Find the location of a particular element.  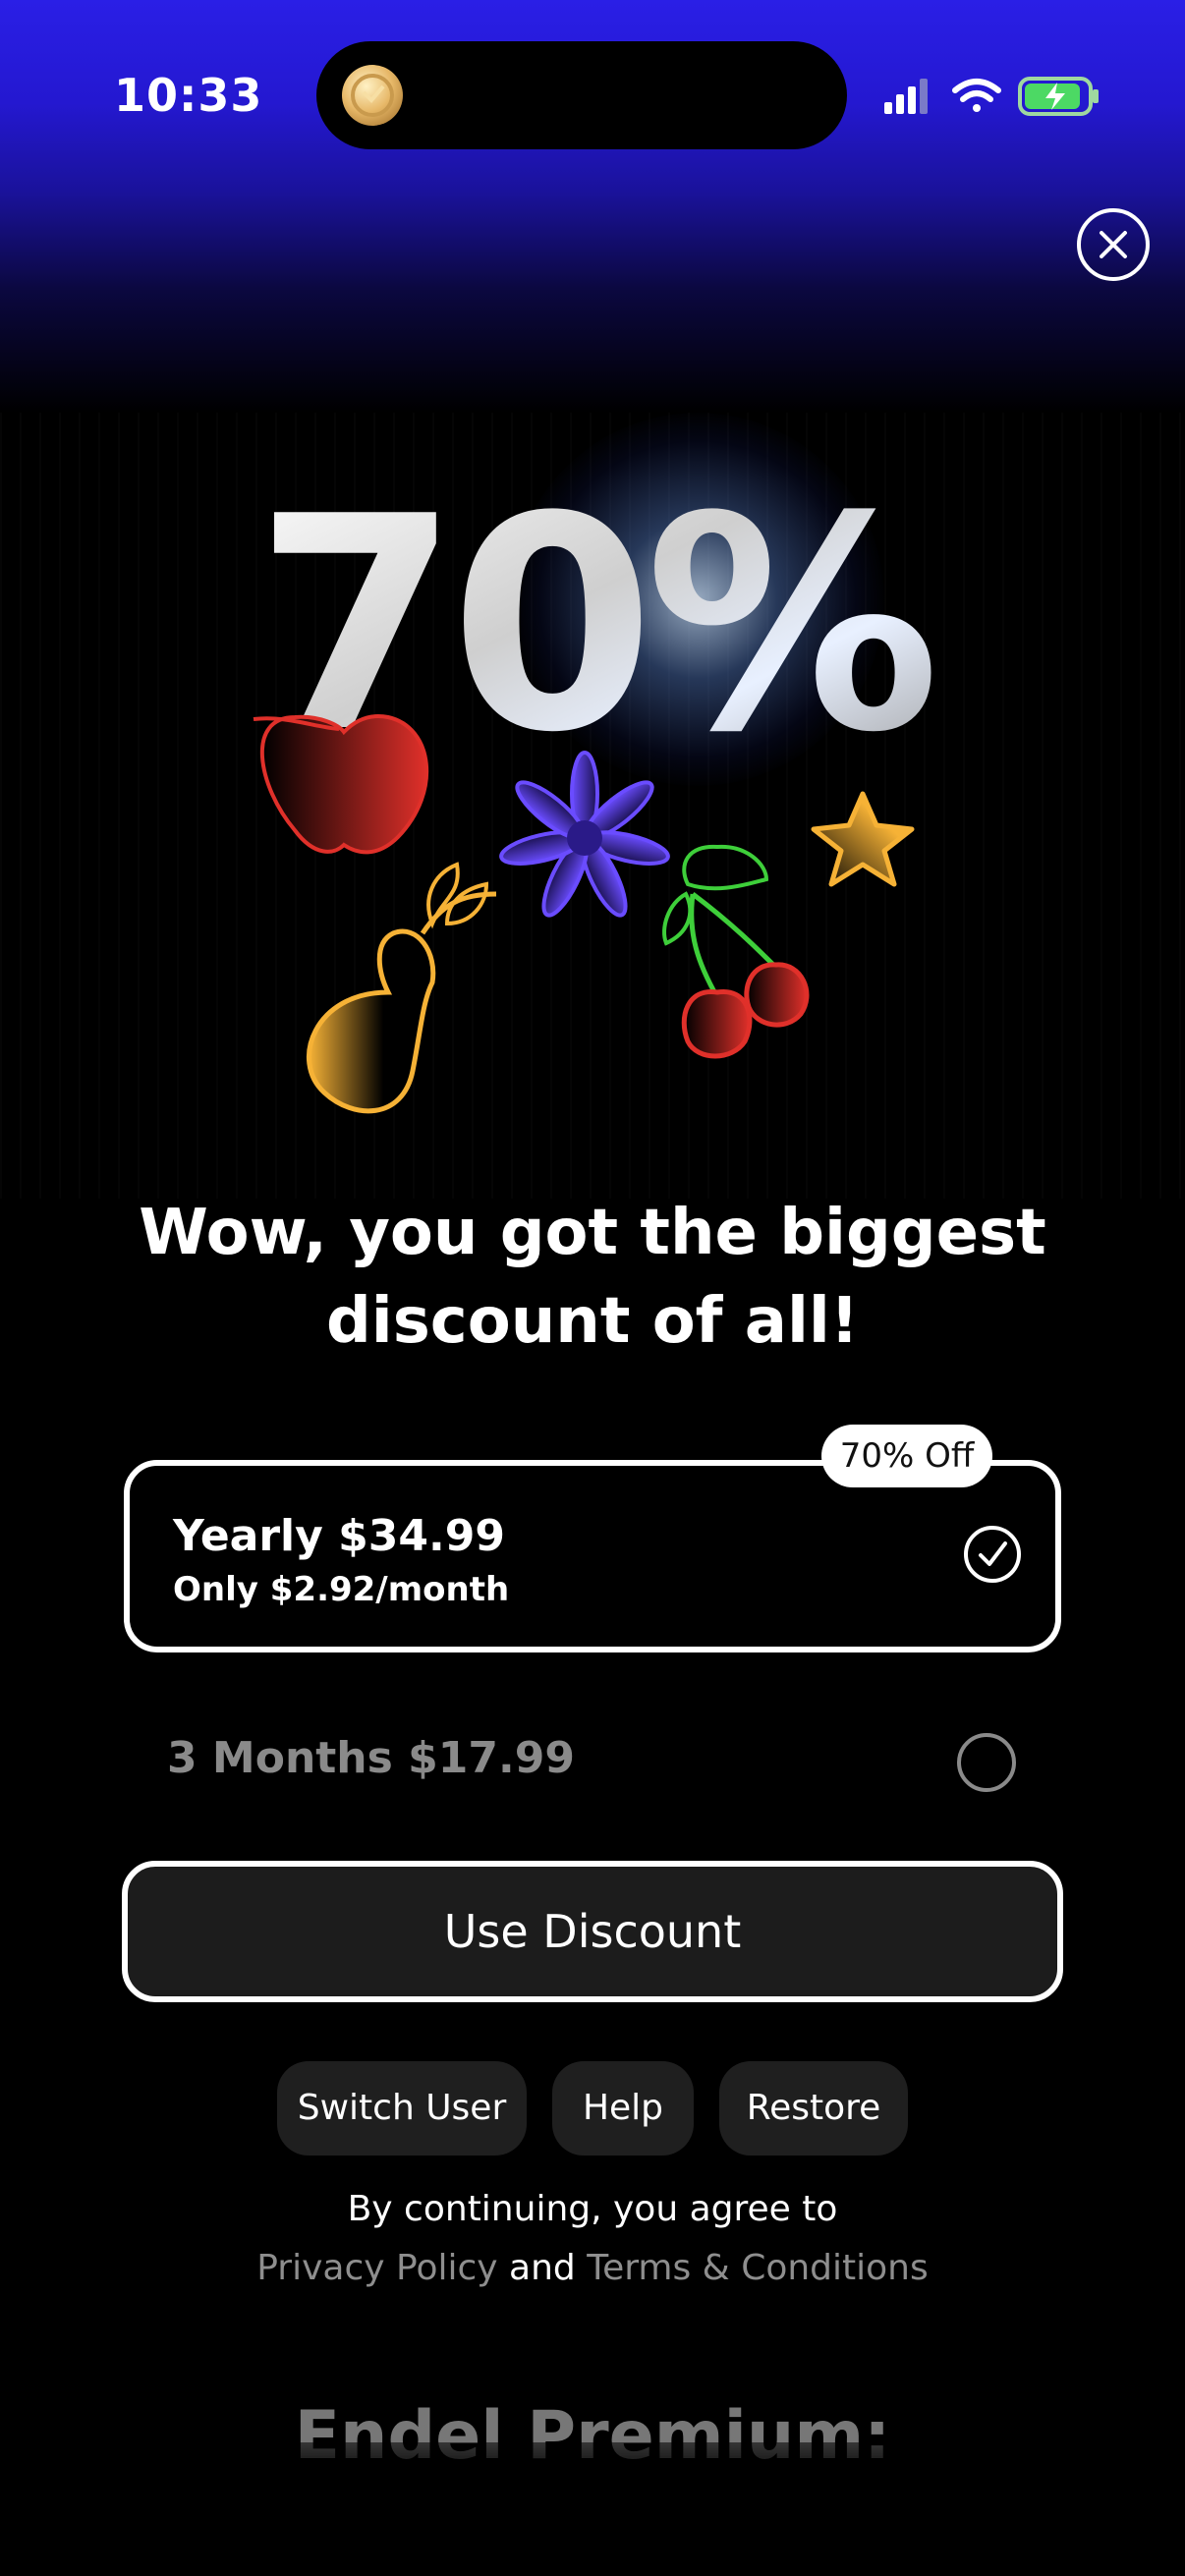

legal-links: Privacy Policy and Terms & Conditions is located at coordinates (592, 2268).